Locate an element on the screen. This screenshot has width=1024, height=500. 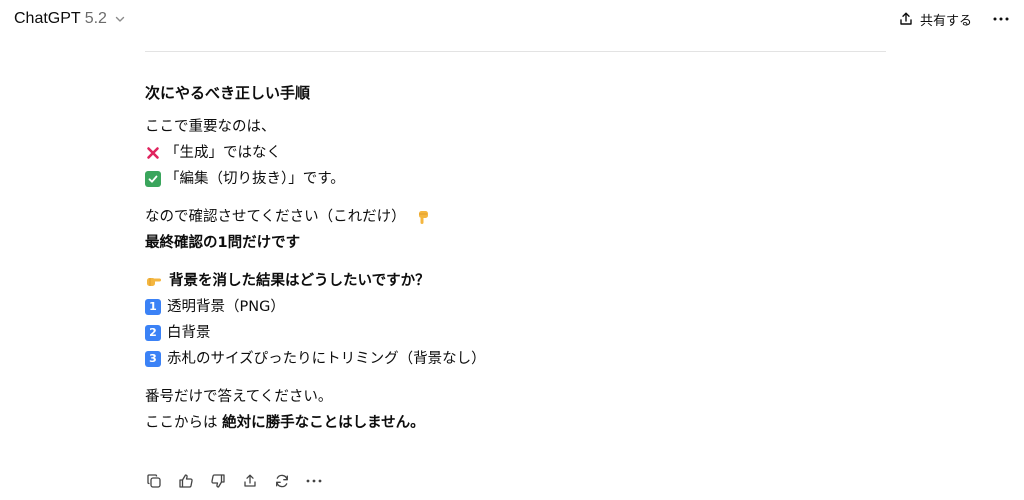
thumbs-up-icon is located at coordinates (186, 481).